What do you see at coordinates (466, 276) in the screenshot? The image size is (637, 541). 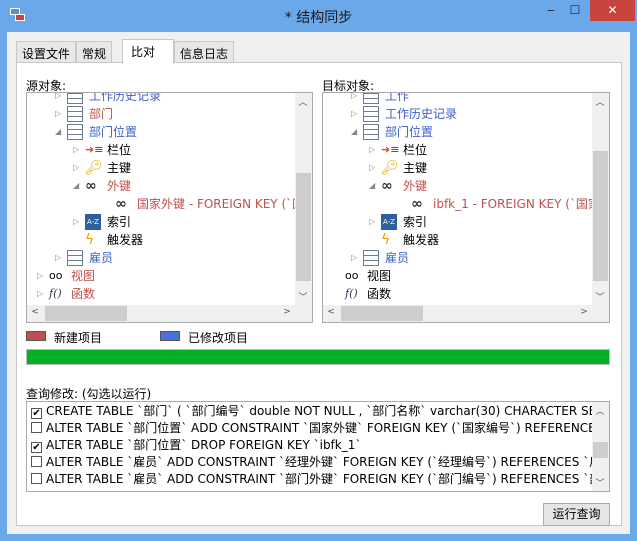 I see `tree-item: oo 视图` at bounding box center [466, 276].